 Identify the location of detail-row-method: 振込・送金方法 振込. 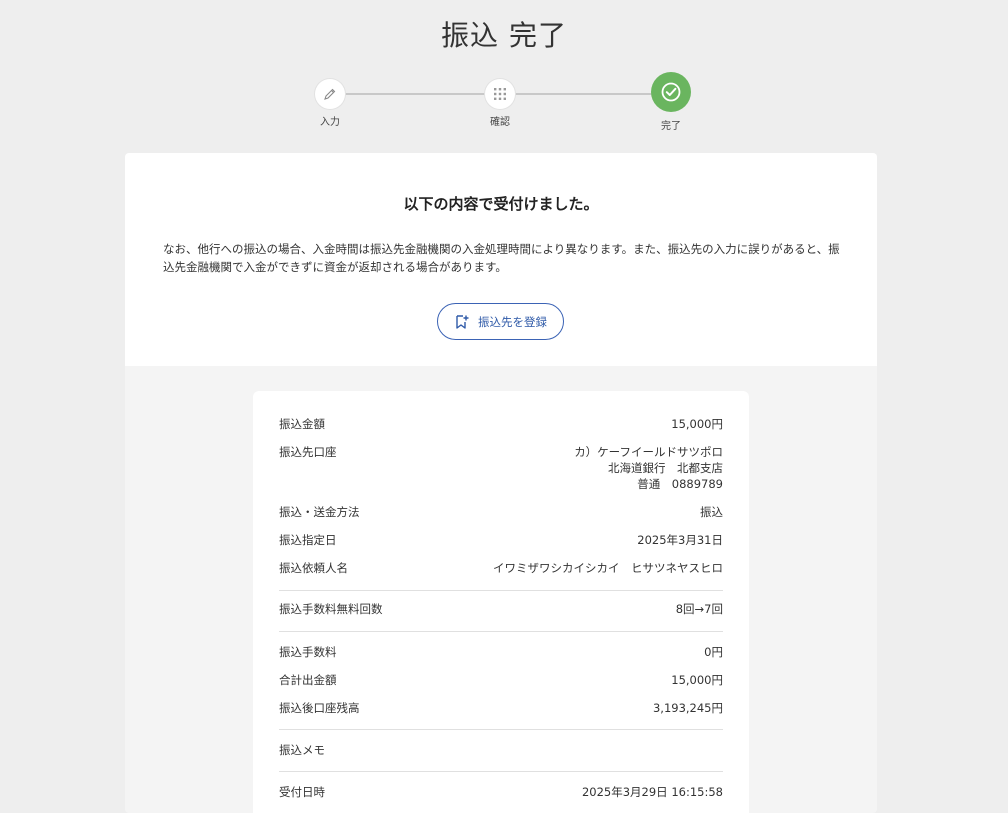
(501, 512).